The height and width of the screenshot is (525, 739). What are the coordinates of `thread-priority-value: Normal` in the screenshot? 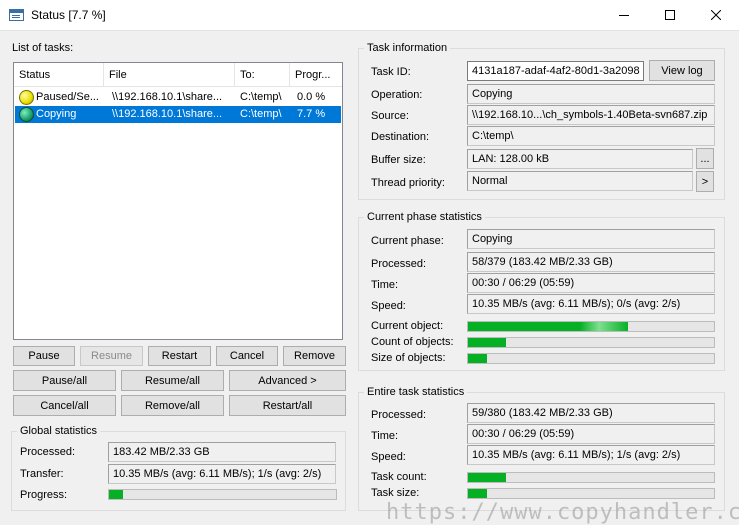 It's located at (580, 181).